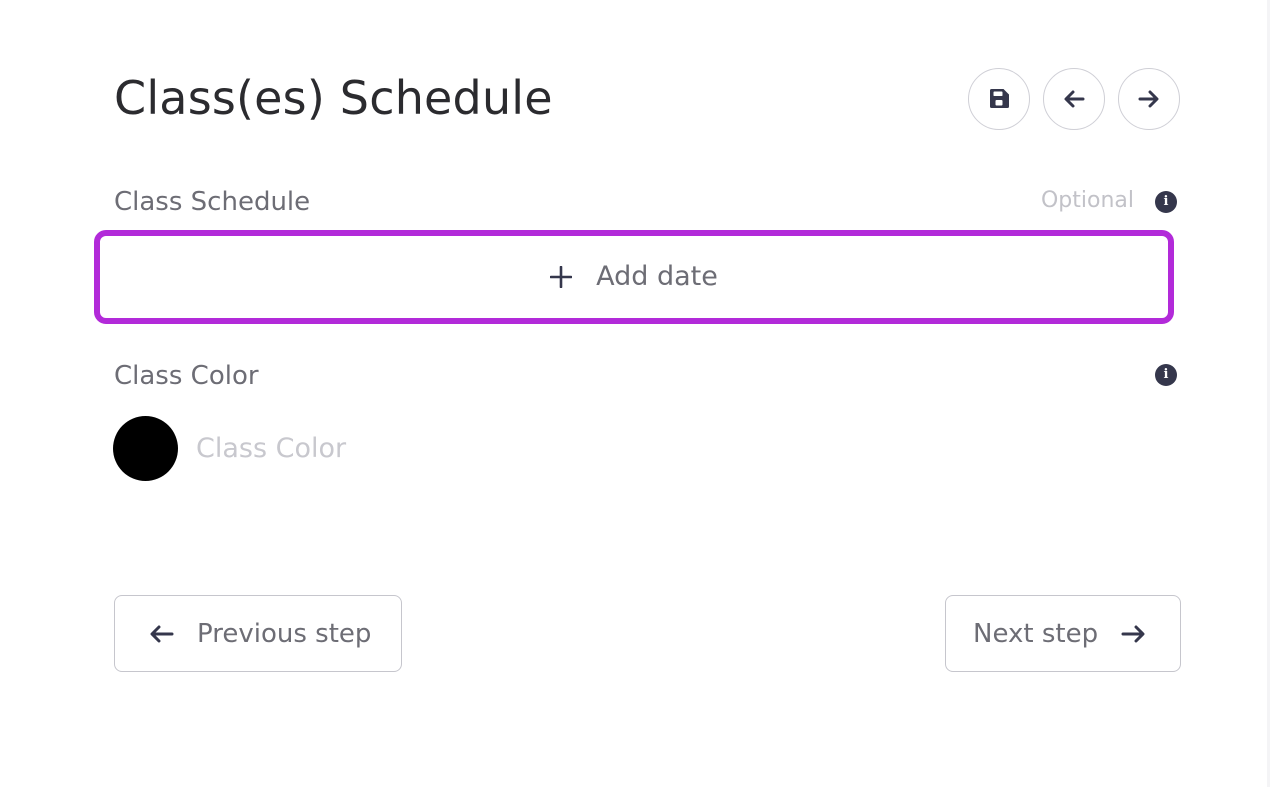 The width and height of the screenshot is (1270, 787). I want to click on add-date-highlight: Add date, so click(634, 277).